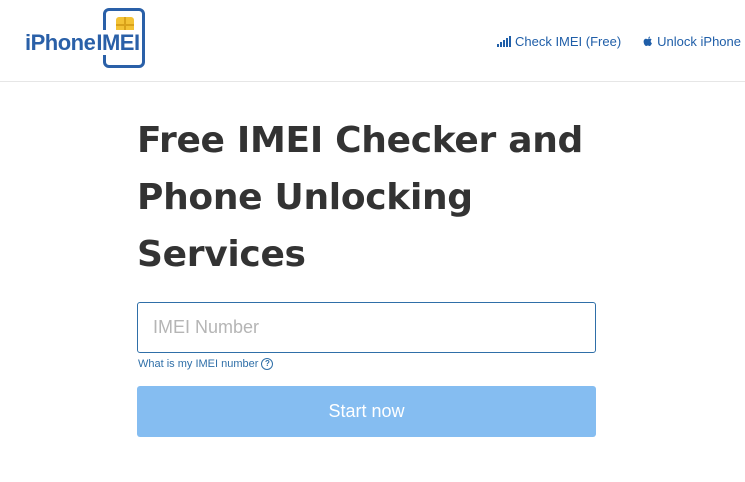 Image resolution: width=745 pixels, height=482 pixels. I want to click on site-logo: iPhoneIMEI, so click(90, 40).